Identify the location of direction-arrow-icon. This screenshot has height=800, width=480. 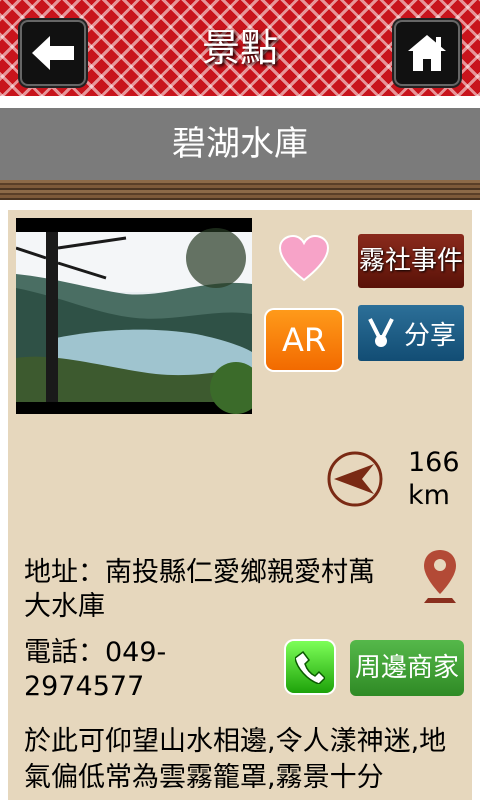
(355, 479).